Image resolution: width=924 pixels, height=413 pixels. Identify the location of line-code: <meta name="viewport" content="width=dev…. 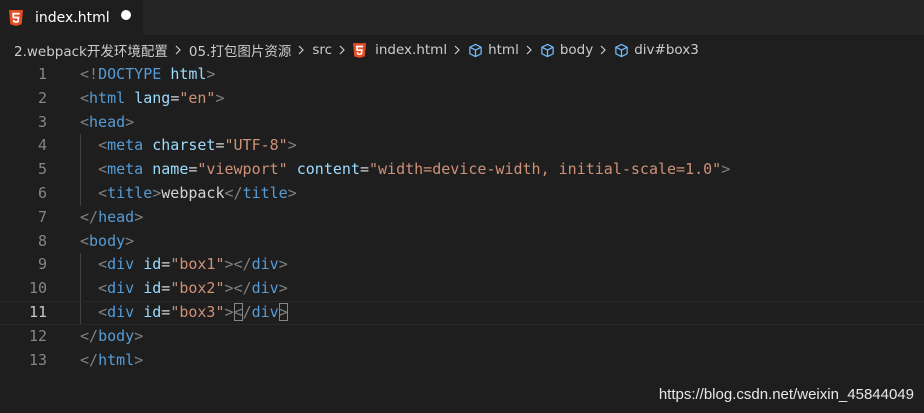
(405, 170).